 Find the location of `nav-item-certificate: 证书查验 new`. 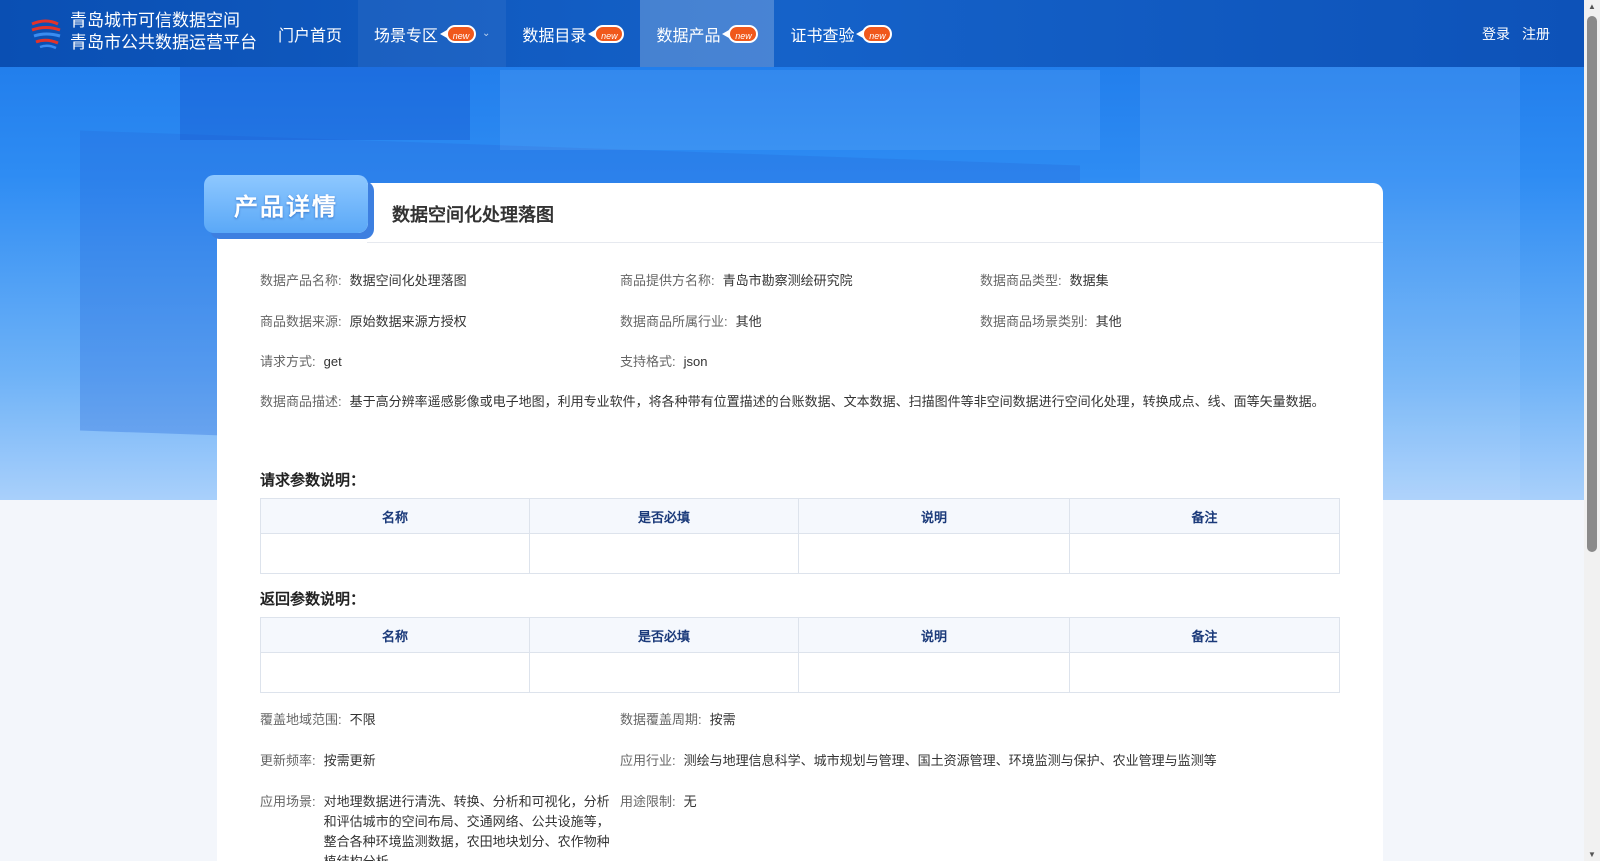

nav-item-certificate: 证书查验 new is located at coordinates (841, 33).